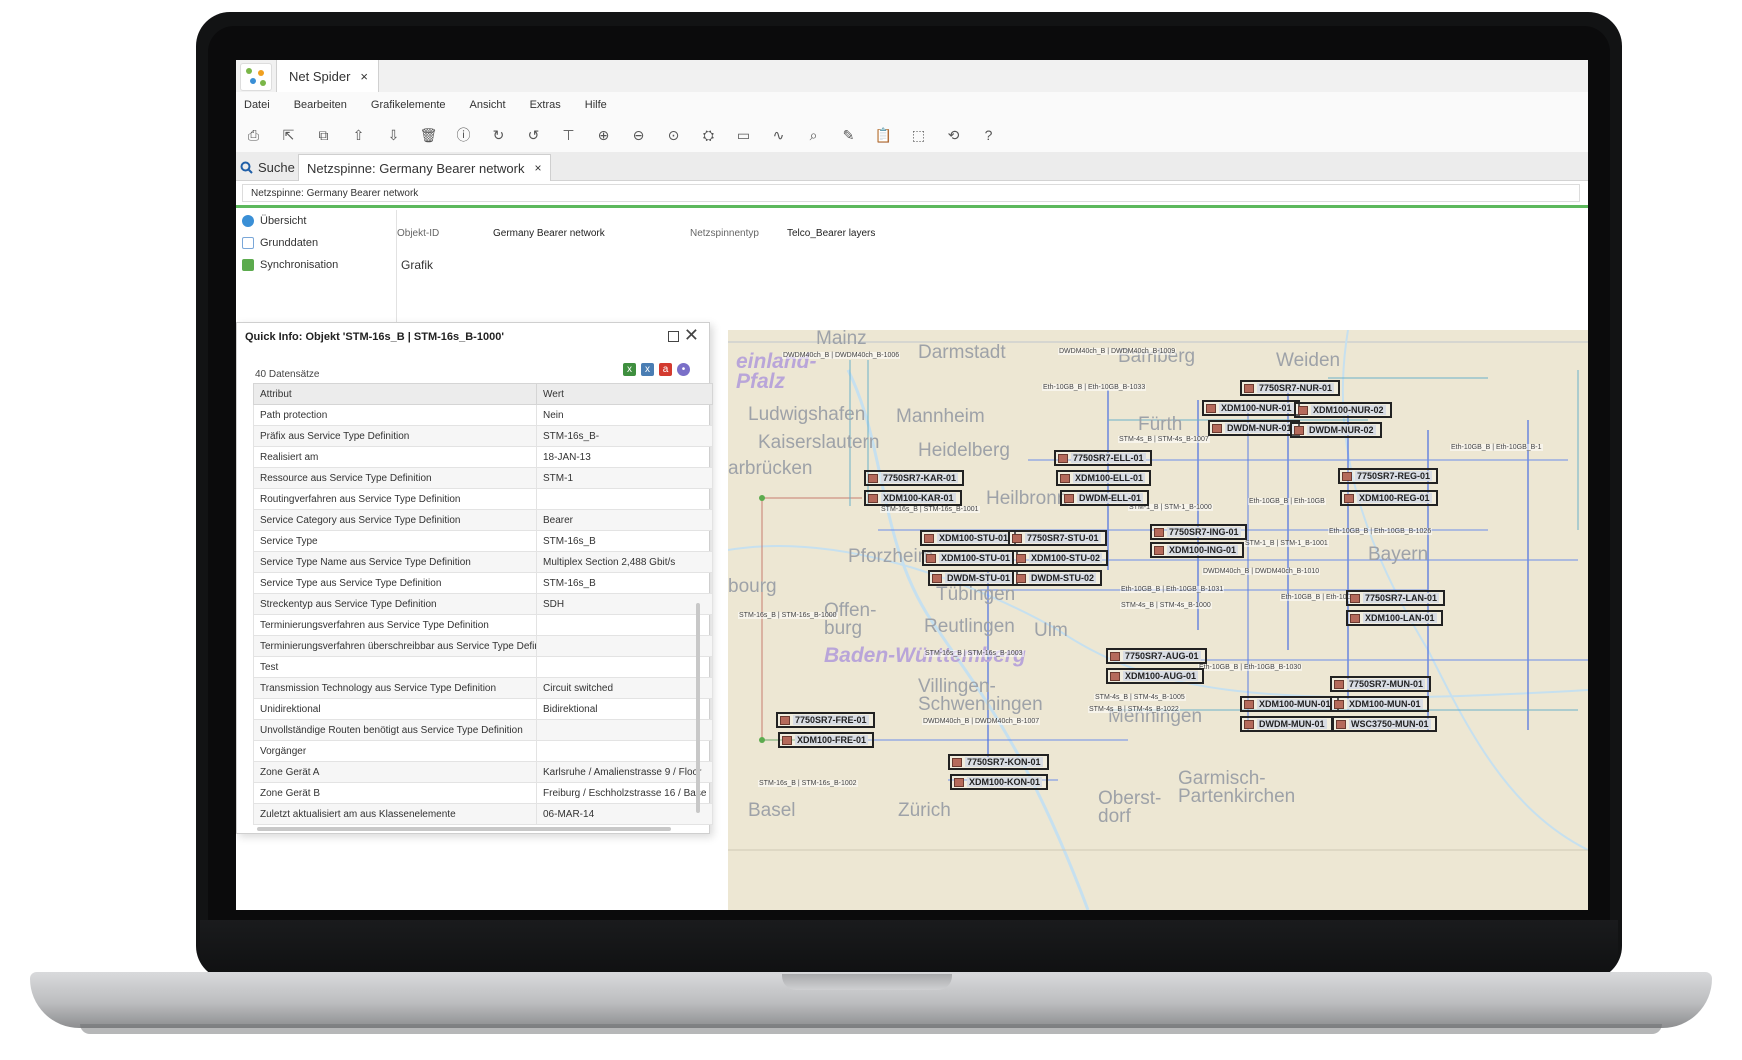 The height and width of the screenshot is (1060, 1742). What do you see at coordinates (1336, 430) in the screenshot?
I see `network-node: DWDM-NUR-02` at bounding box center [1336, 430].